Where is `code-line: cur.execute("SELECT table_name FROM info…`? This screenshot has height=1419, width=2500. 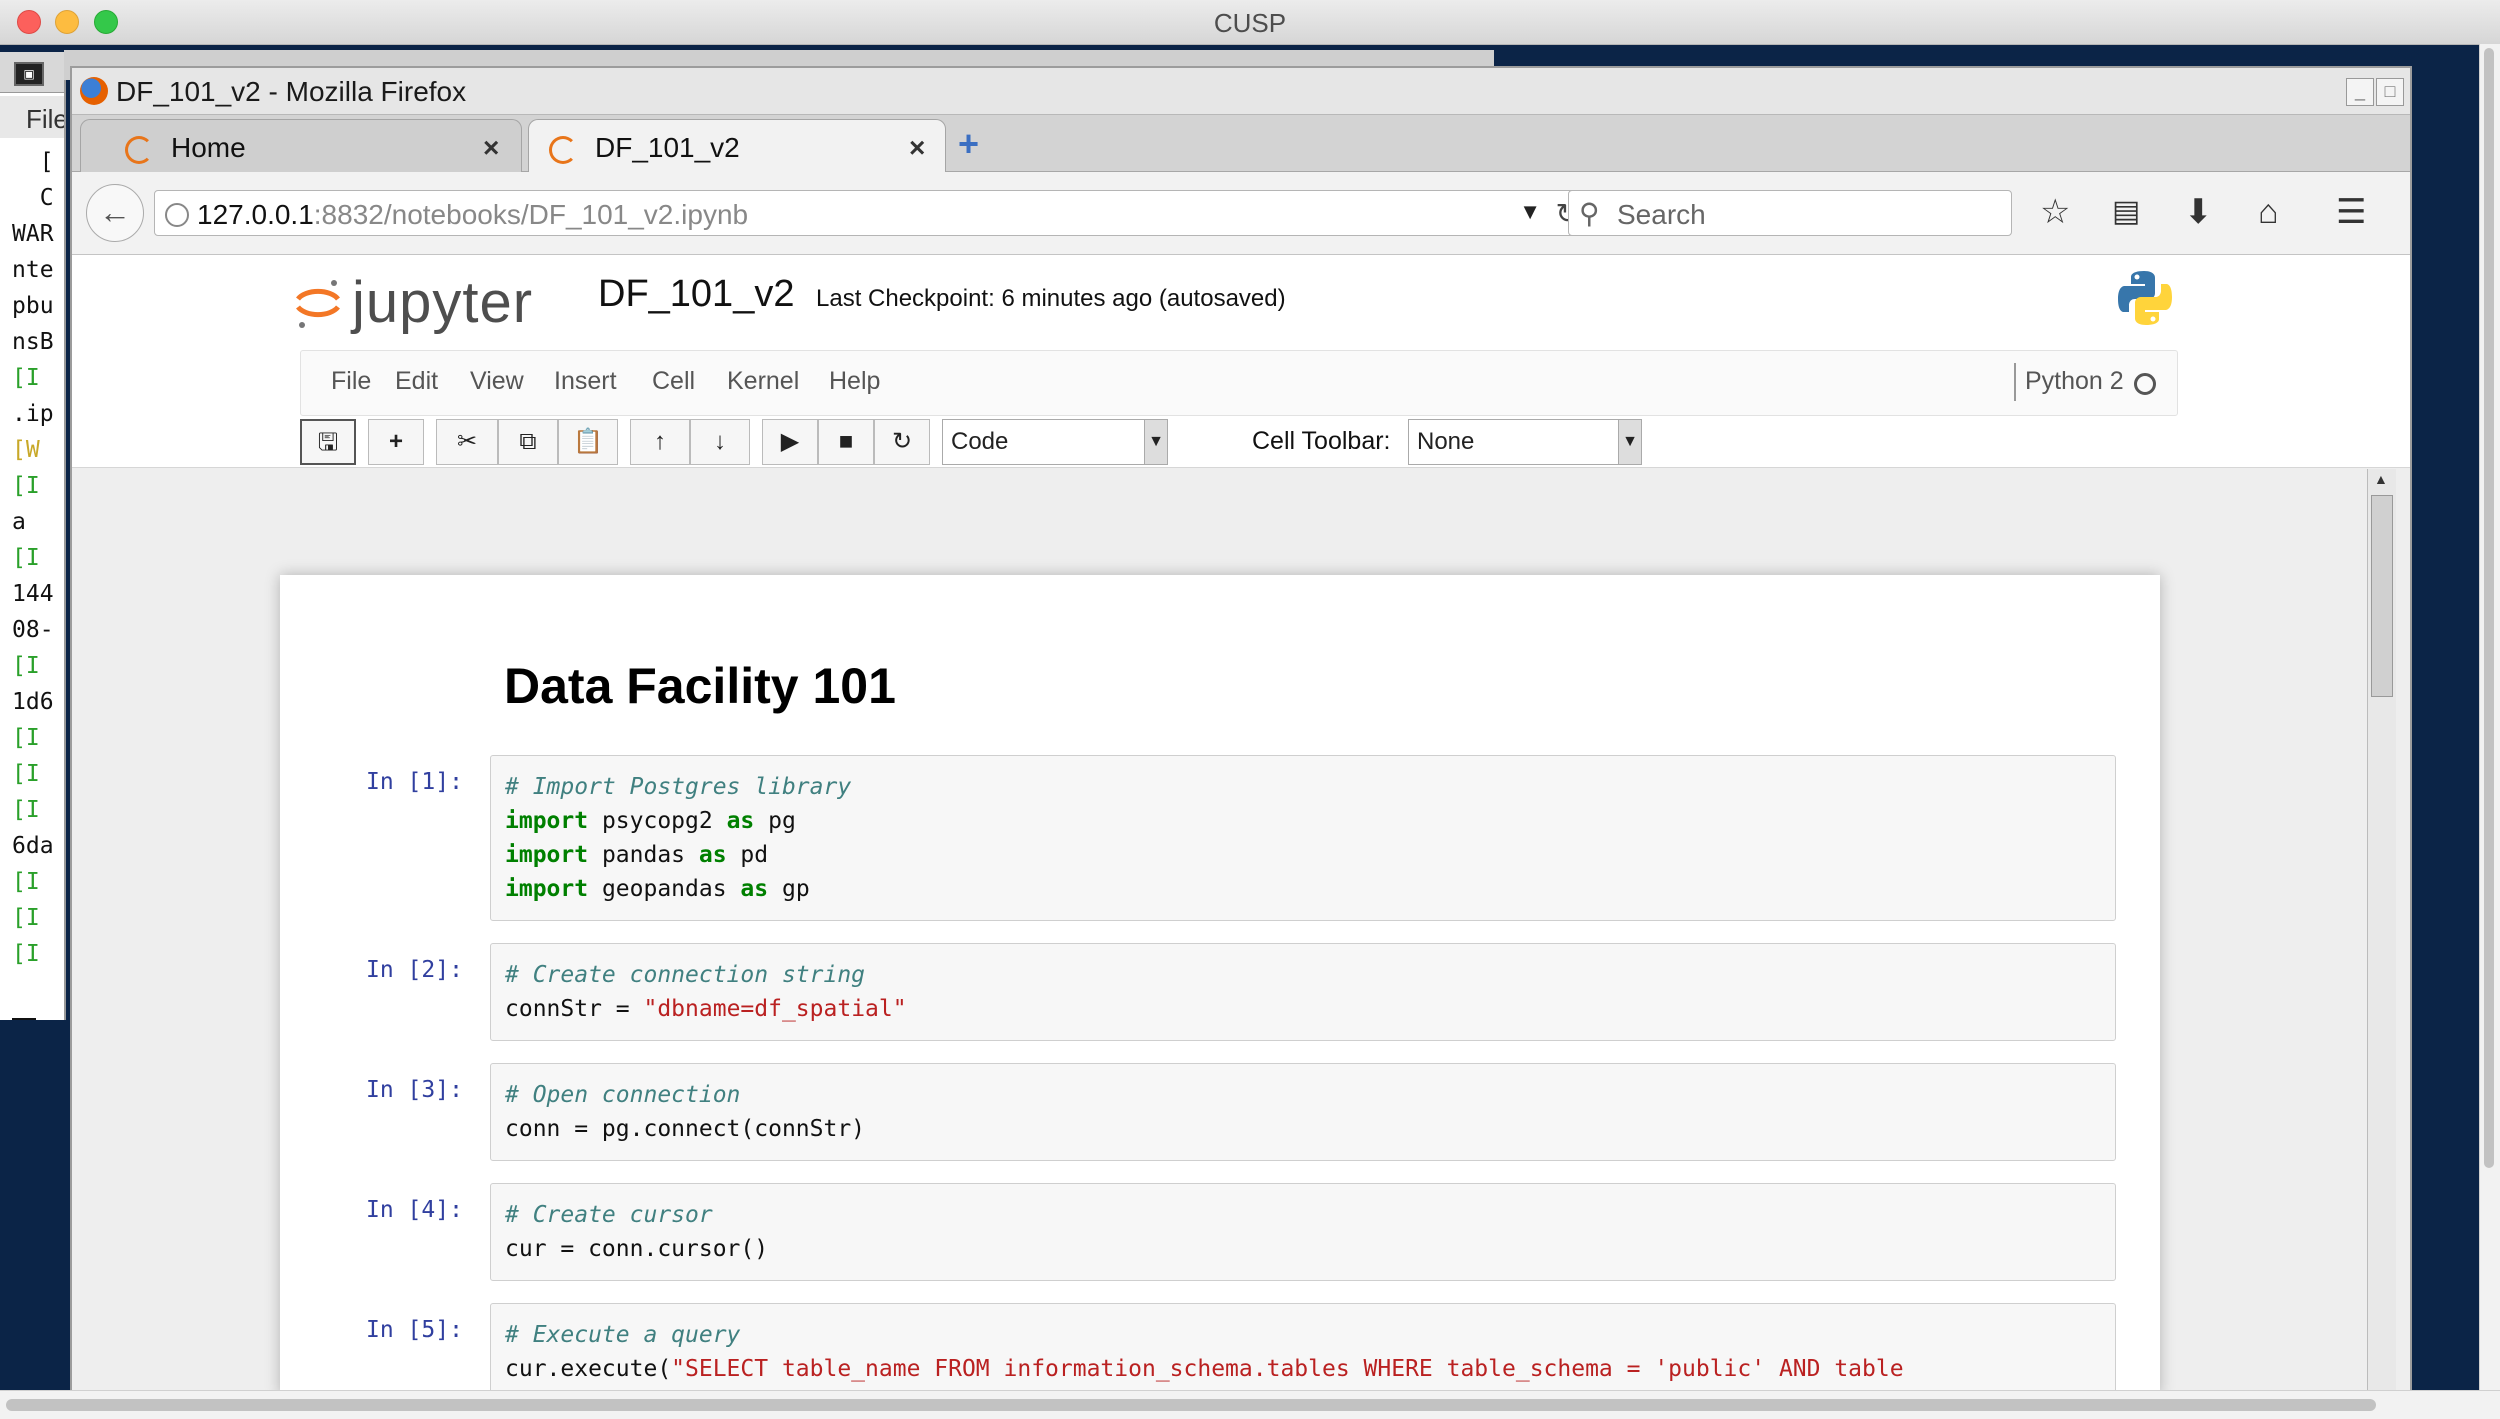
code-line: cur.execute("SELECT table_name FROM info… is located at coordinates (1204, 1369).